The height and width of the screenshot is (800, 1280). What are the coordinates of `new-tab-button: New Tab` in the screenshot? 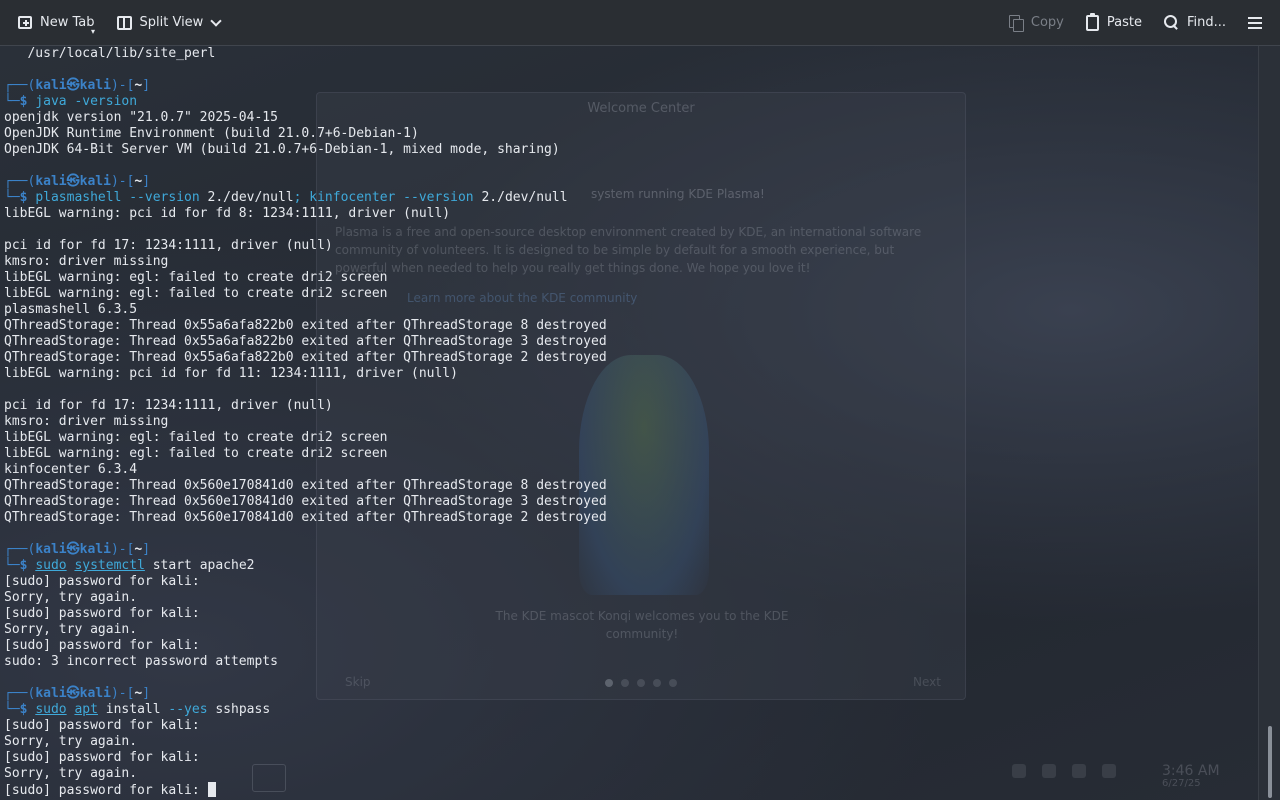 It's located at (56, 23).